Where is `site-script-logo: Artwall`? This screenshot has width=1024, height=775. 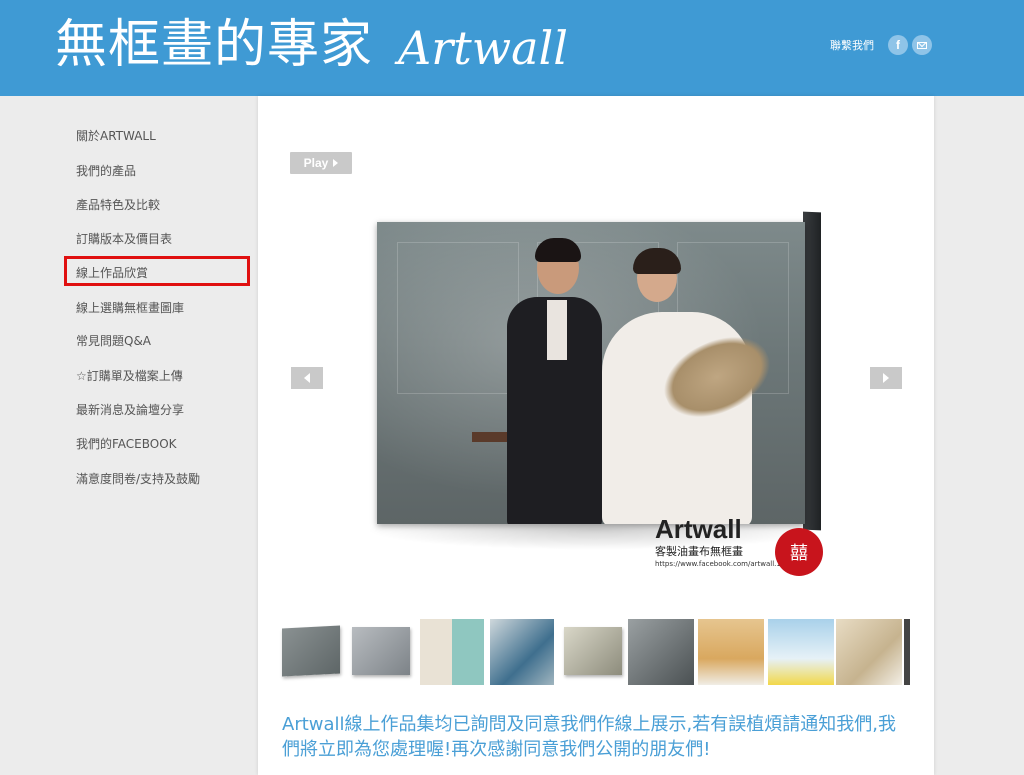
site-script-logo: Artwall is located at coordinates (483, 48).